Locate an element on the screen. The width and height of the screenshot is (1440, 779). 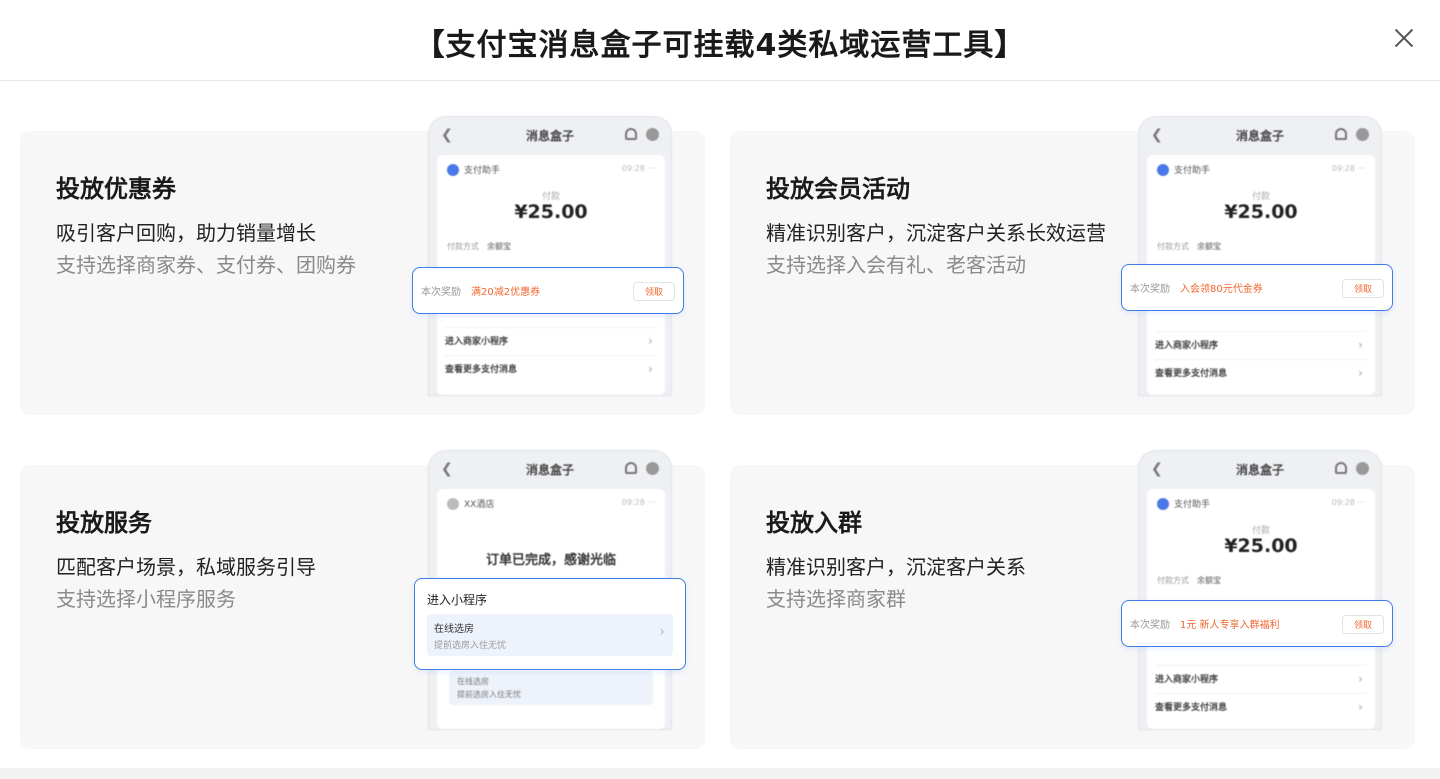
mini-program-highlight: 进入小程序 在线选房 提前选房入住无忧 › is located at coordinates (550, 624).